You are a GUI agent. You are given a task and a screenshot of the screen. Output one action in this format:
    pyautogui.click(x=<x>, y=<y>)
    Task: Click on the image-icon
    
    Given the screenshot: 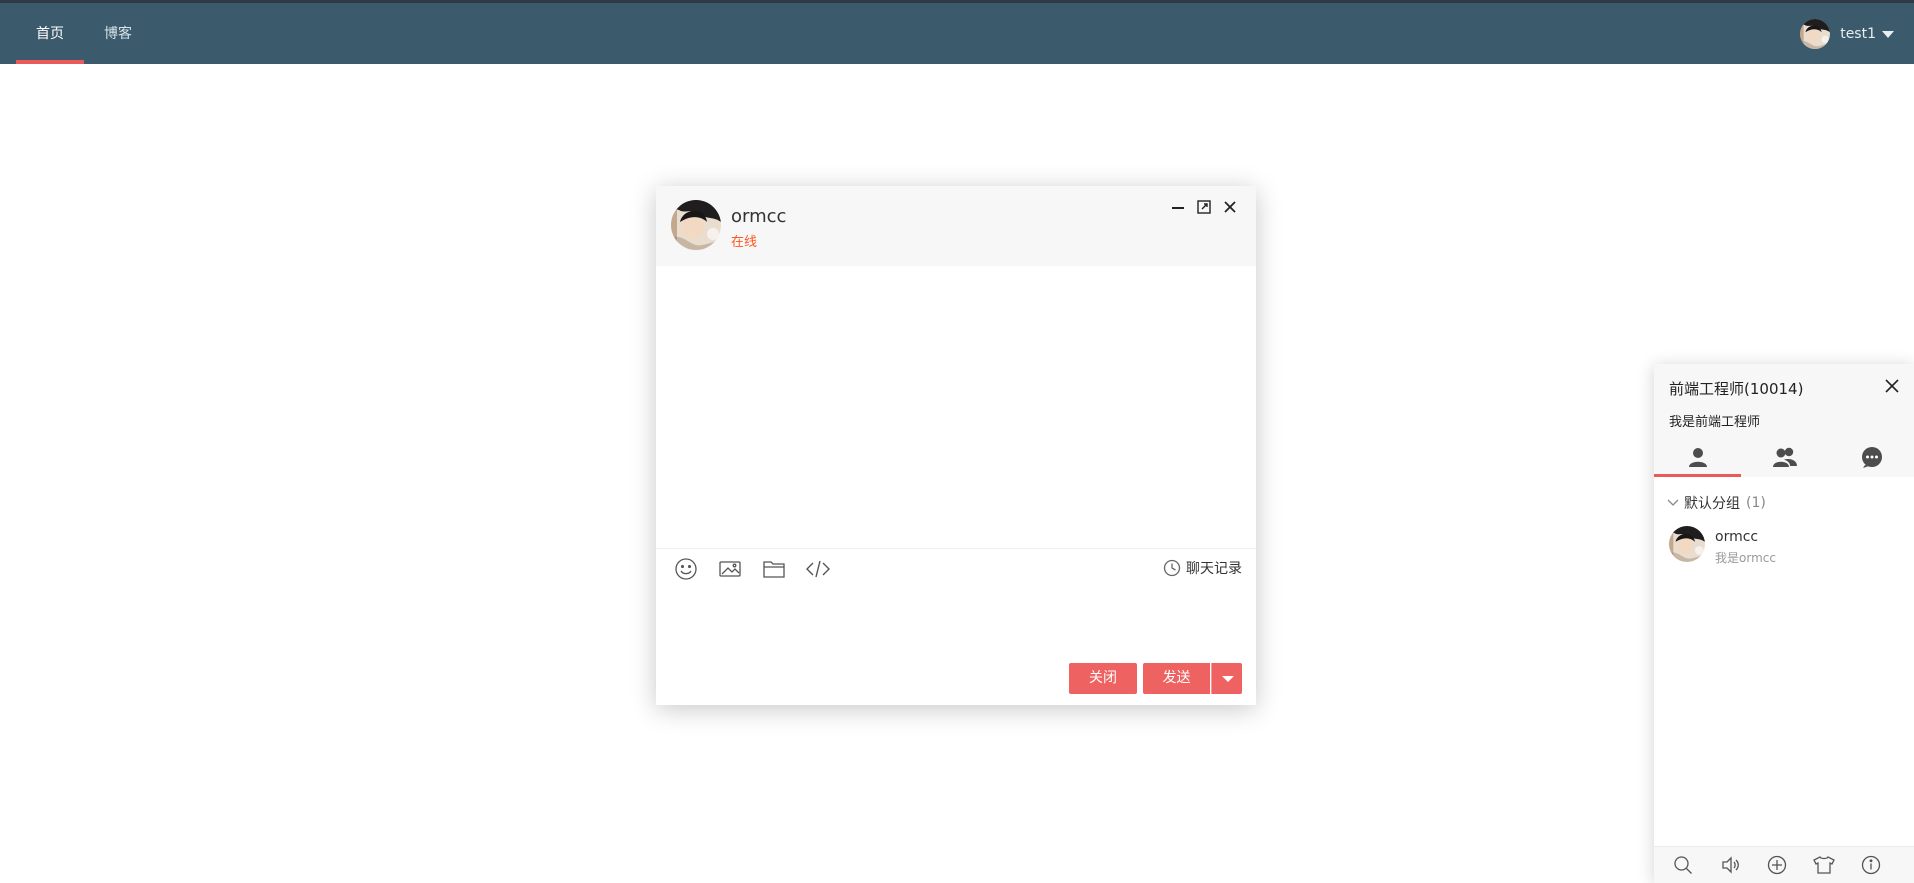 What is the action you would take?
    pyautogui.click(x=730, y=569)
    